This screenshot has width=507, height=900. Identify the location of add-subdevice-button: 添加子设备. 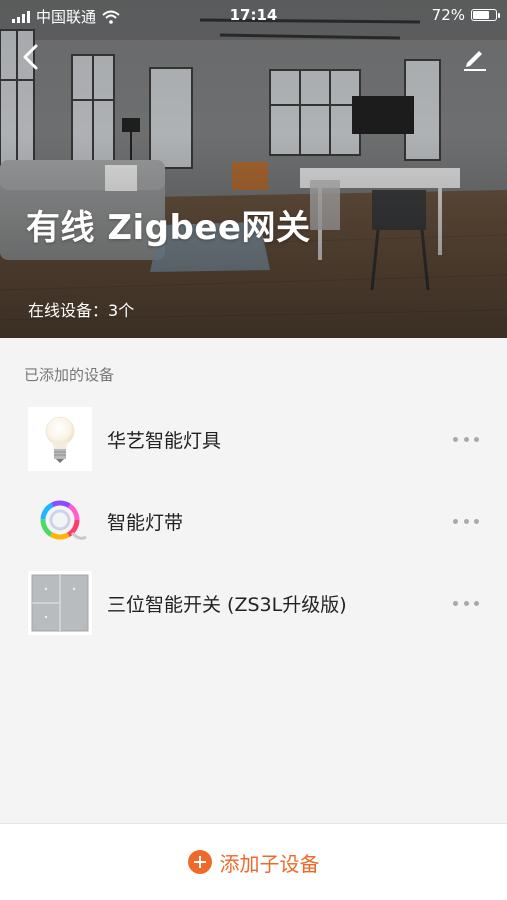
(253, 862).